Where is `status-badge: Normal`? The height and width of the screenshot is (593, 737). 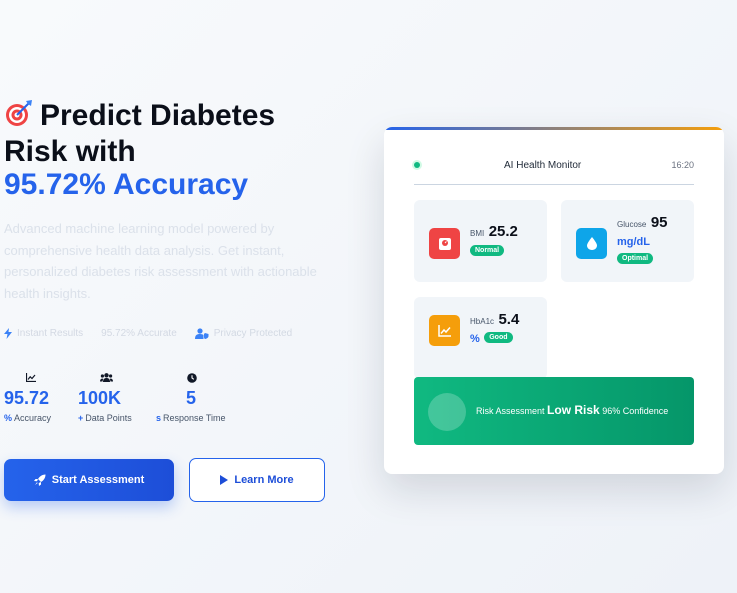 status-badge: Normal is located at coordinates (487, 251).